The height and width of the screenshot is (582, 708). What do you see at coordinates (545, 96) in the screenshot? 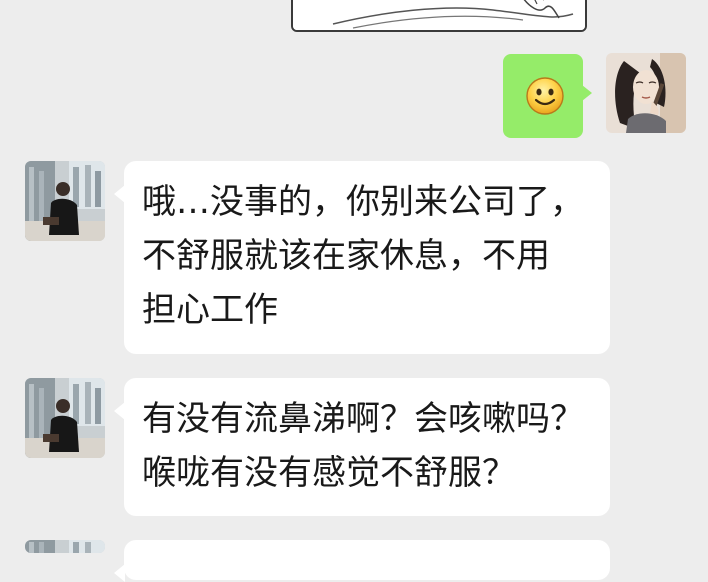
I see `smiley-emoji-icon` at bounding box center [545, 96].